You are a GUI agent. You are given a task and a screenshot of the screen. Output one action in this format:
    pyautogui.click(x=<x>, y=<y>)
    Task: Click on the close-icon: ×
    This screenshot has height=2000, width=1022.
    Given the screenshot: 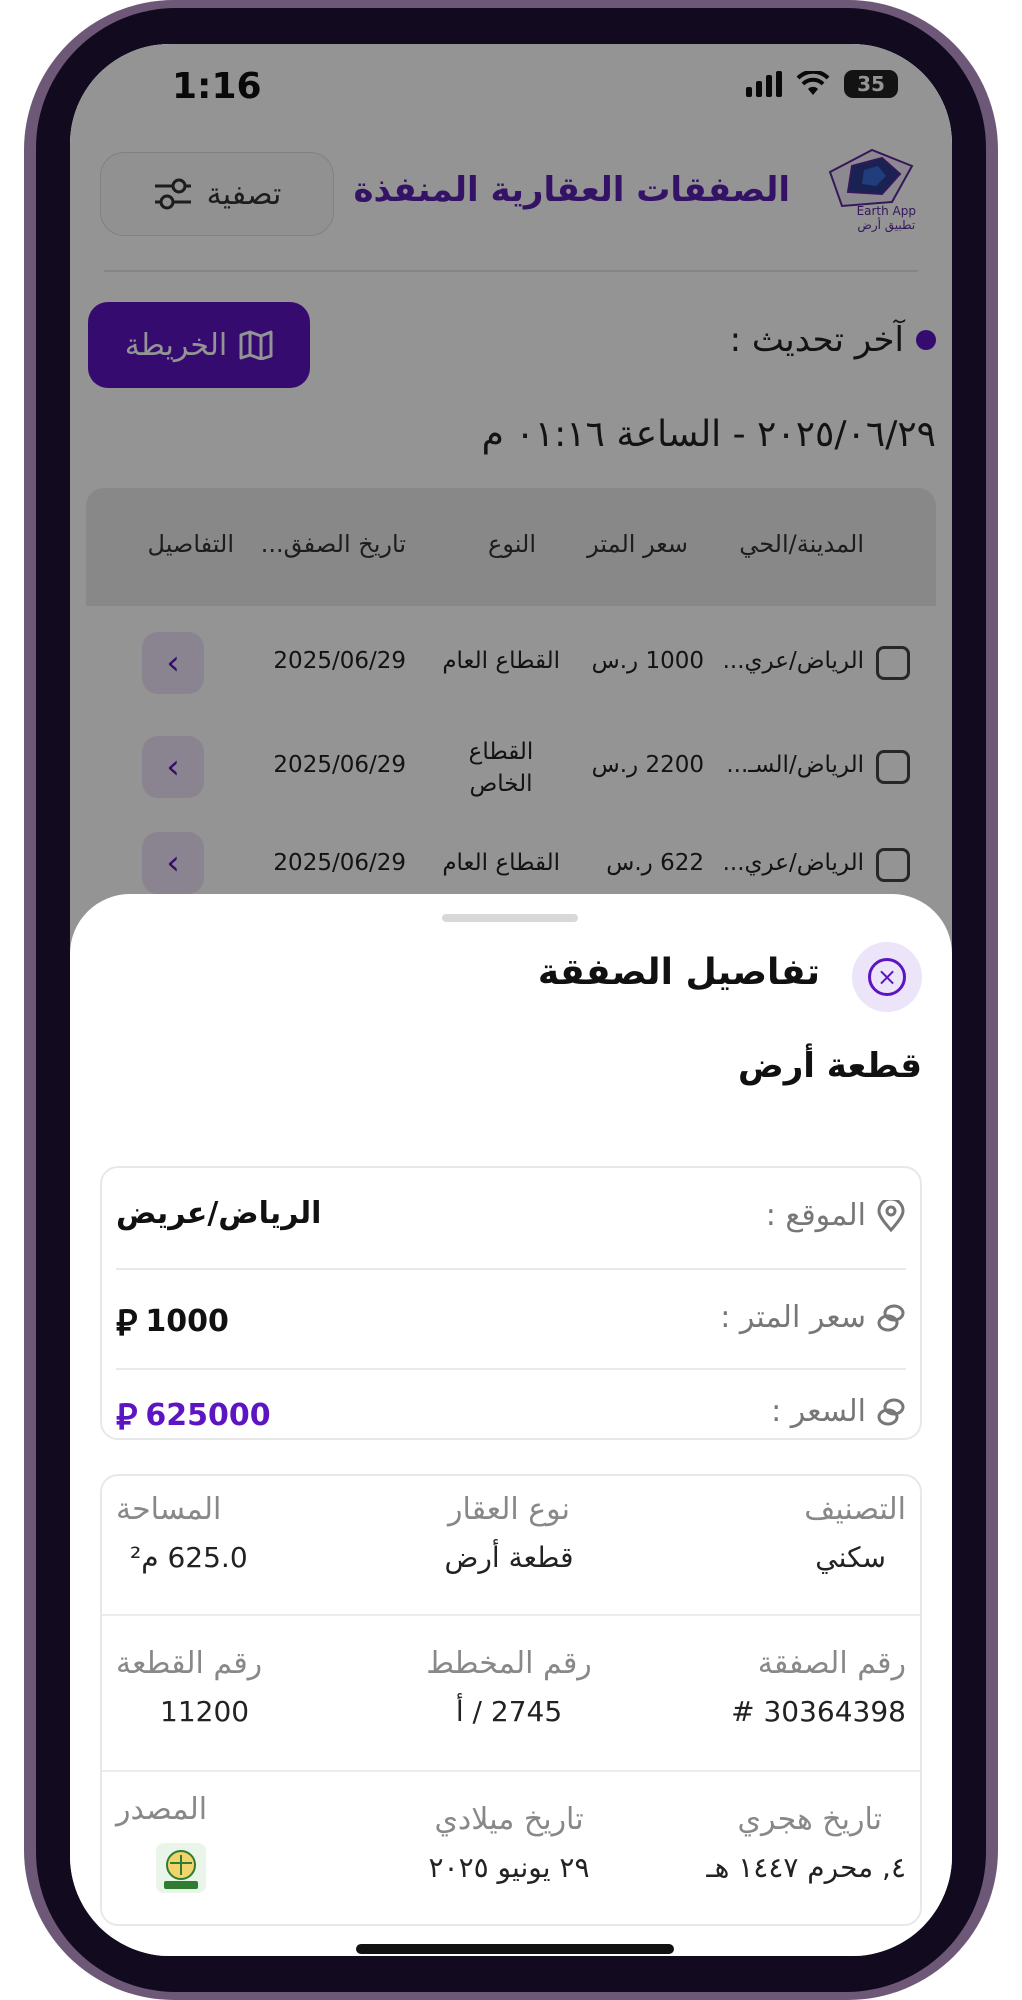 What is the action you would take?
    pyautogui.click(x=887, y=977)
    